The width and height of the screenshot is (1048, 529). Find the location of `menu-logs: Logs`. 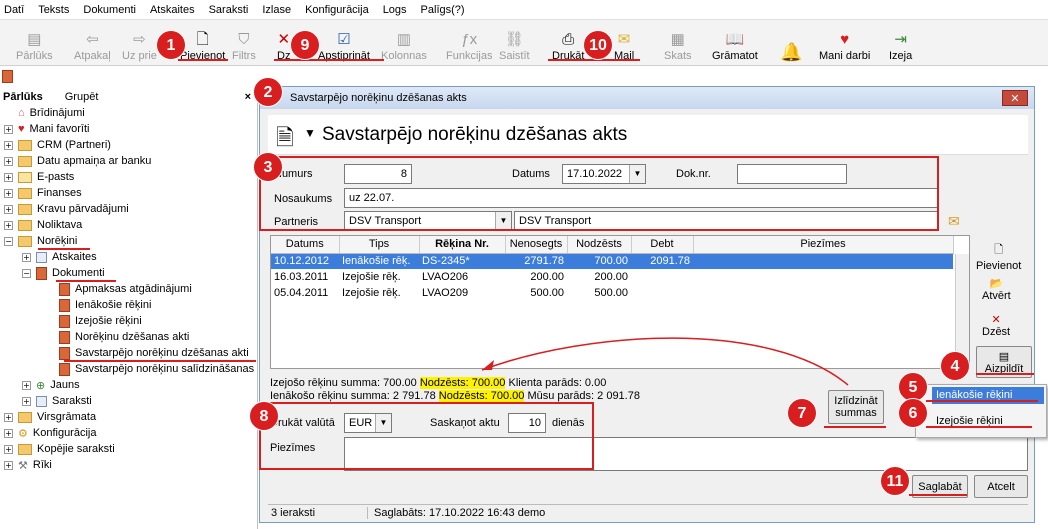

menu-logs: Logs is located at coordinates (395, 10).